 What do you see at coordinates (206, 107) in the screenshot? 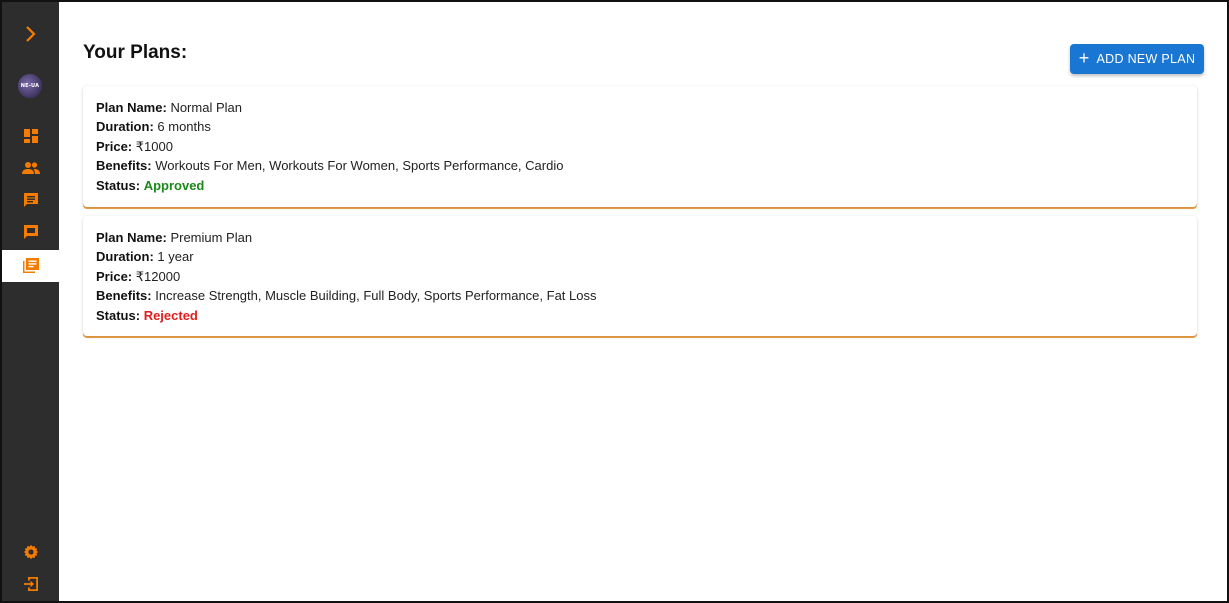
I see `plan-name-value: Normal Plan` at bounding box center [206, 107].